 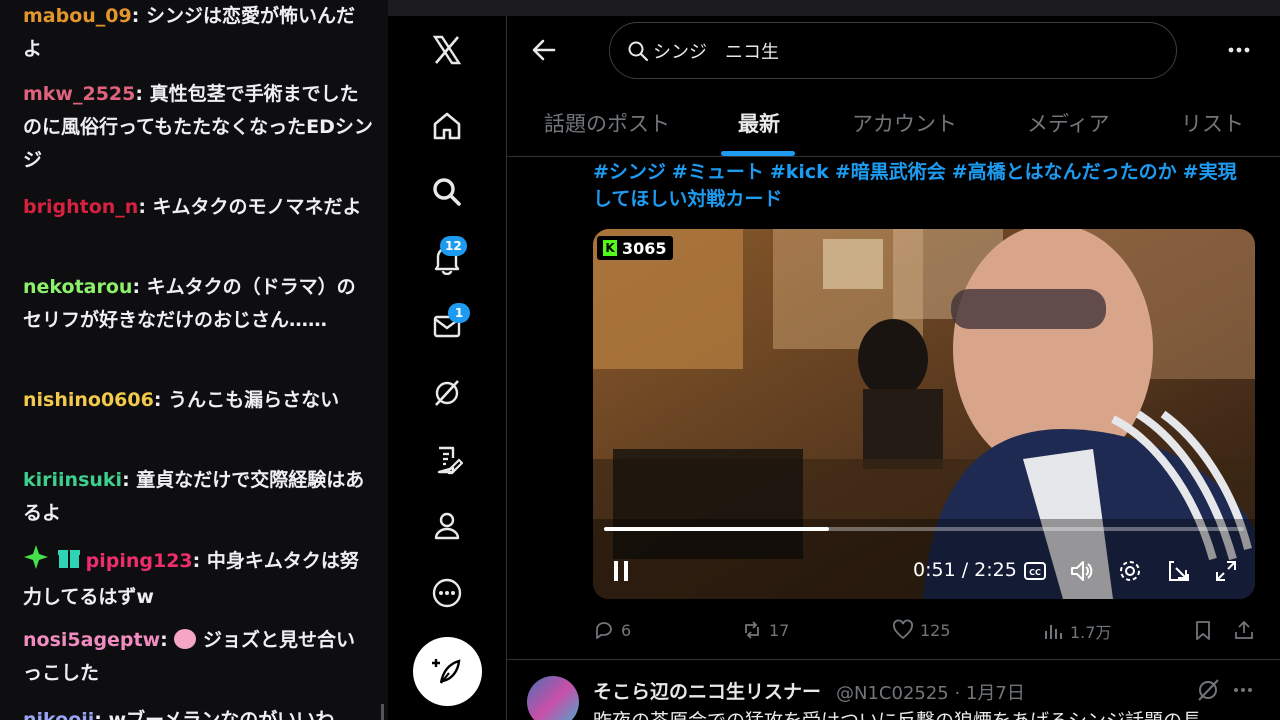 I want to click on heart-icon, so click(x=903, y=629).